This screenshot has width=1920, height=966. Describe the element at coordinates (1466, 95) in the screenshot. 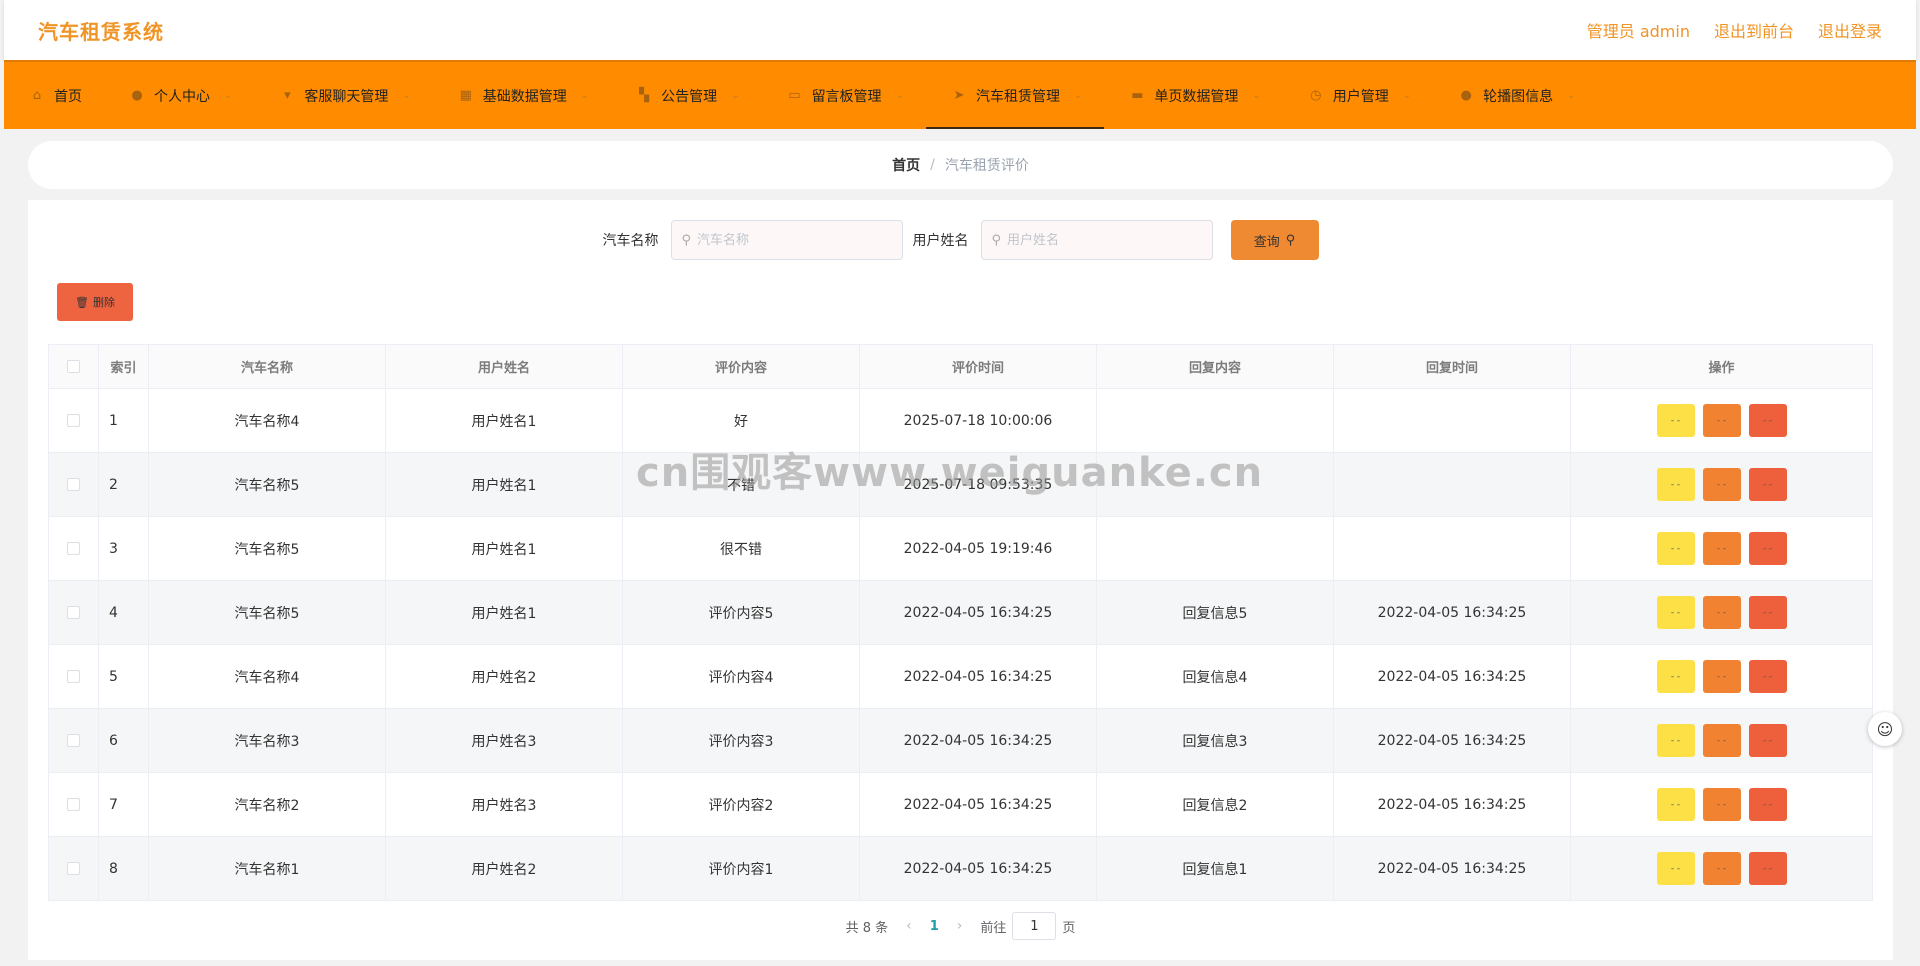

I see `user-icon: ●` at that location.